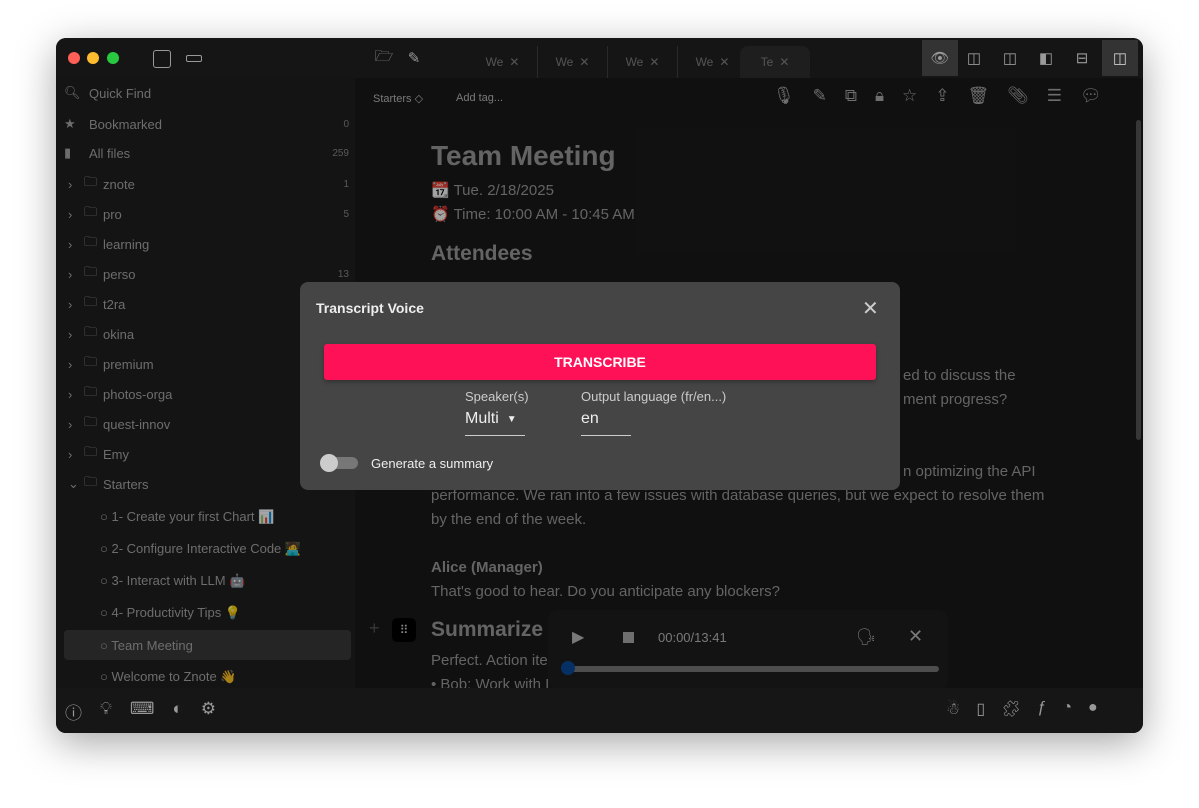 This screenshot has height=808, width=1199. I want to click on terminal-icon: ◔, so click(1067, 709).